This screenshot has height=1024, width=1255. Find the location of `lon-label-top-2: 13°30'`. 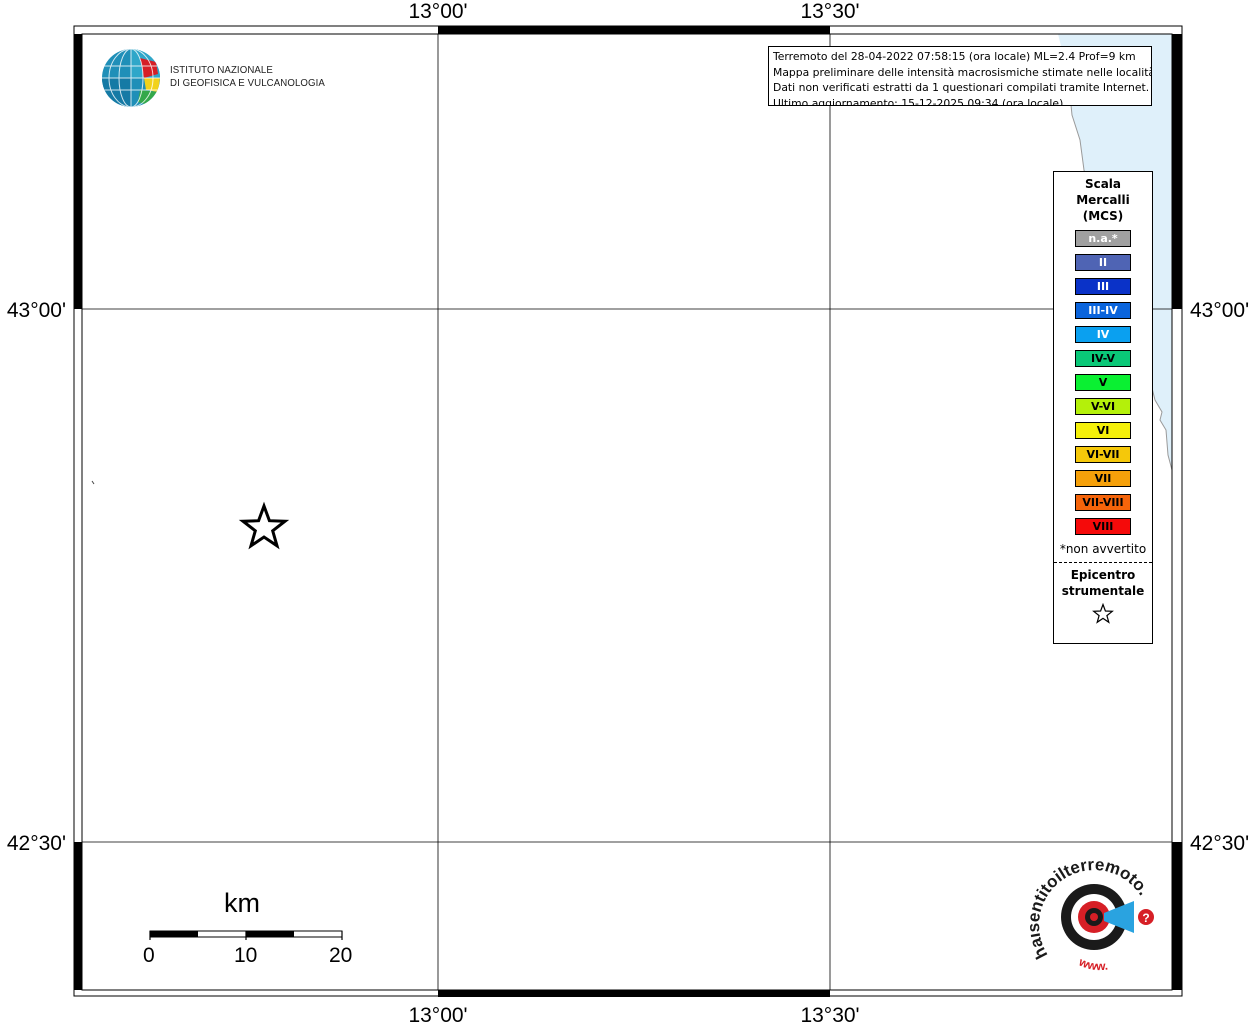

lon-label-top-2: 13°30' is located at coordinates (829, 11).